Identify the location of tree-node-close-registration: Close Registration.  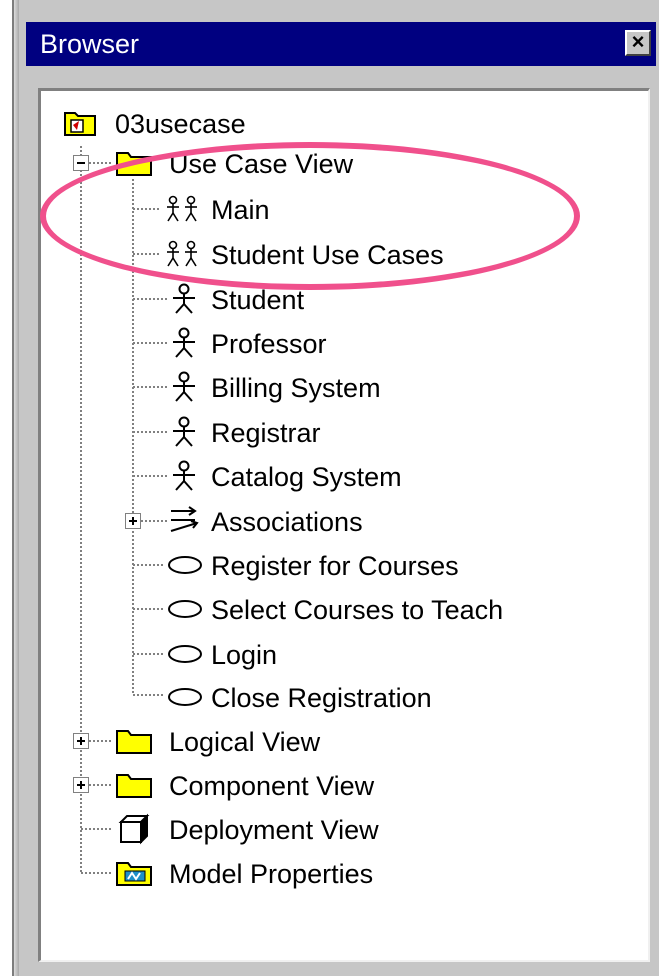
(365, 697).